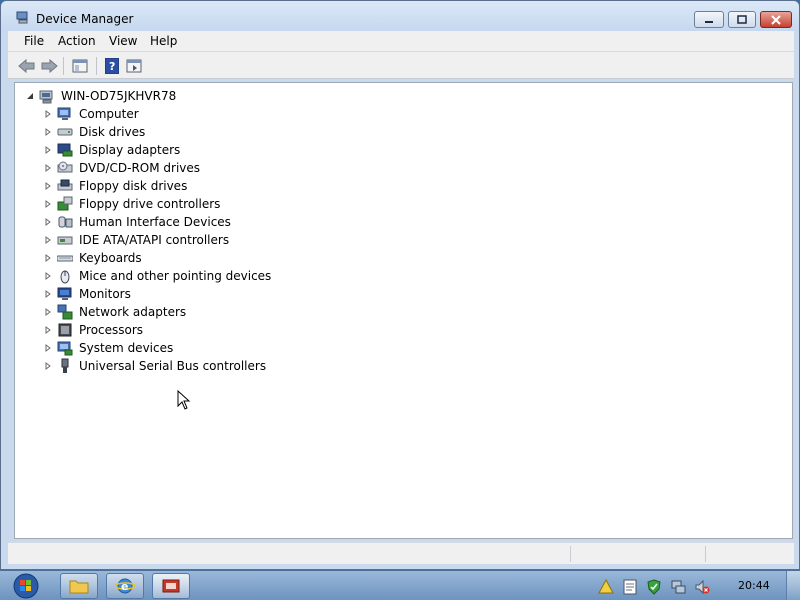 This screenshot has height=600, width=800. What do you see at coordinates (65, 258) in the screenshot?
I see `keyboard-icon` at bounding box center [65, 258].